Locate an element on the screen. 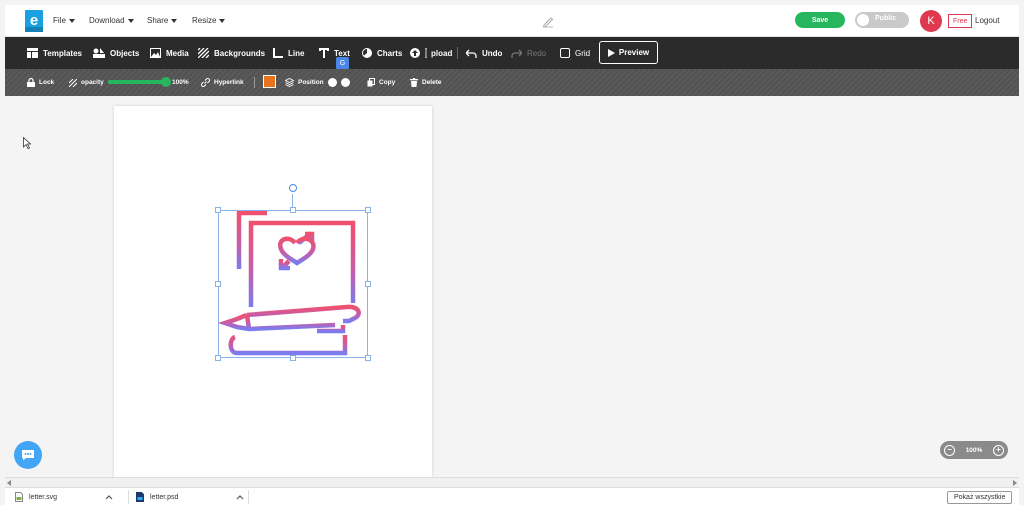 This screenshot has width=1024, height=505. opacity-slider-fill is located at coordinates (138, 82).